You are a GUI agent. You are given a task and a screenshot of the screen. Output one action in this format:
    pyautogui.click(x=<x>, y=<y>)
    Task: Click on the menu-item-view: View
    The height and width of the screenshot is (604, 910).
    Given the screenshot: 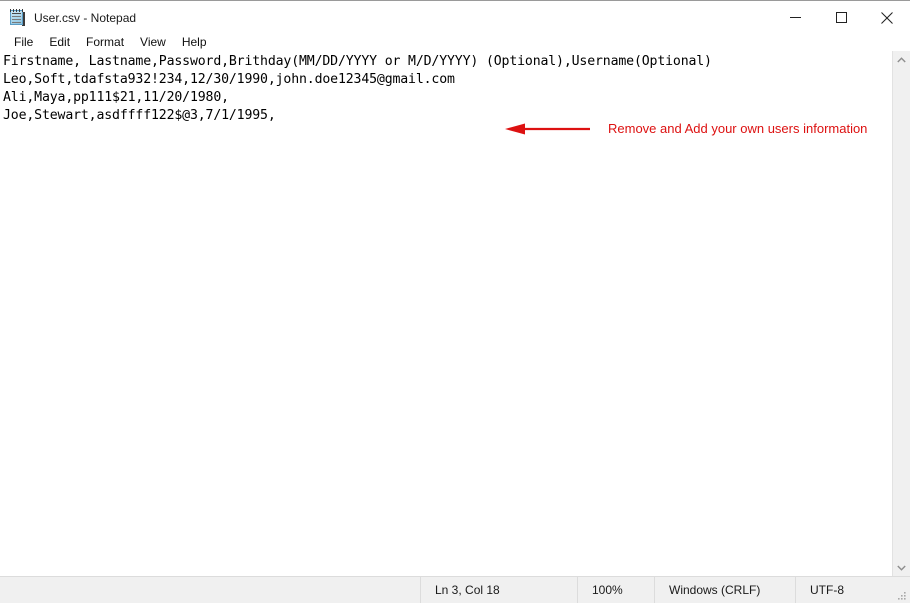 What is the action you would take?
    pyautogui.click(x=153, y=42)
    